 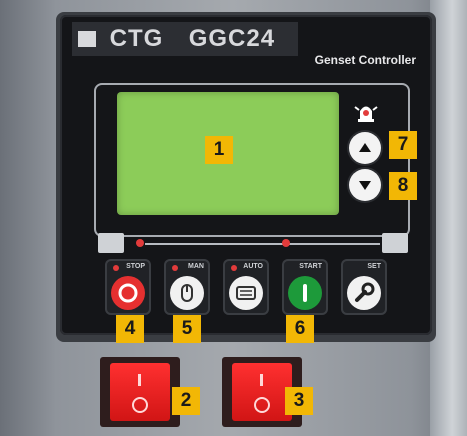 What do you see at coordinates (140, 243) in the screenshot?
I see `generator-led` at bounding box center [140, 243].